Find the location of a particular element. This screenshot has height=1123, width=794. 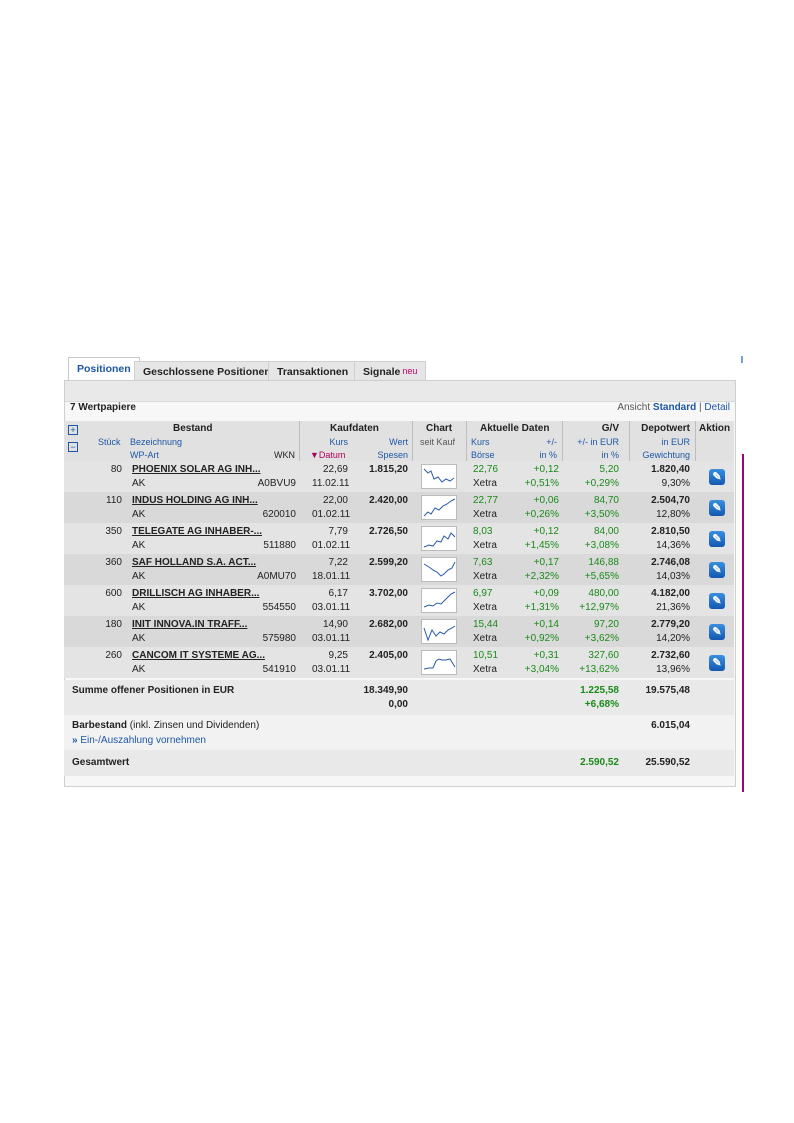

kauf-kurs: 22,00 is located at coordinates (335, 500).